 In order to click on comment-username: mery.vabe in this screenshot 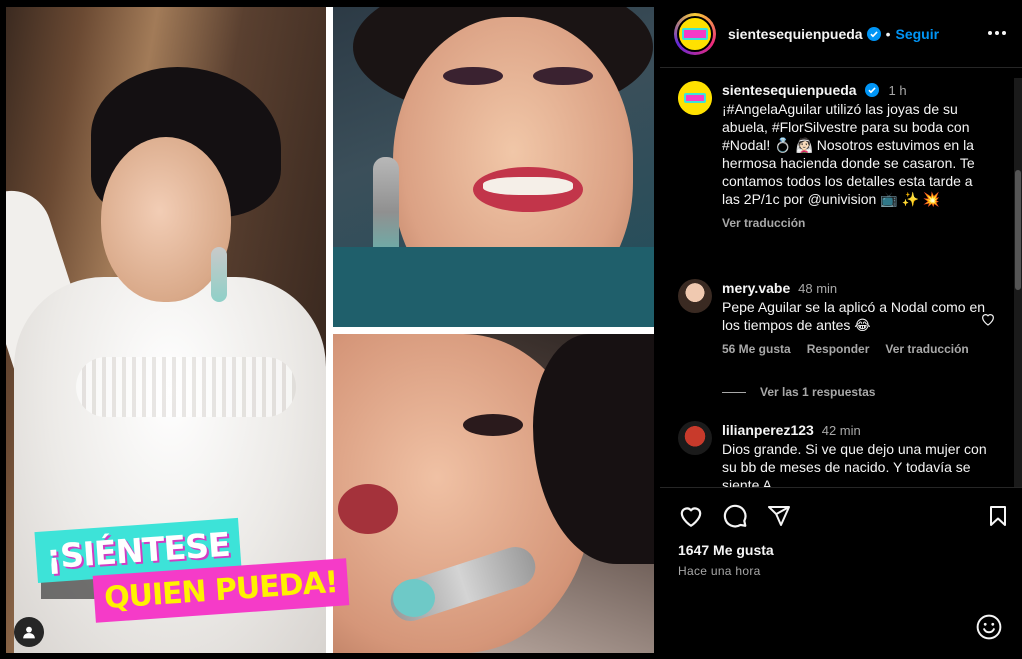, I will do `click(756, 288)`.